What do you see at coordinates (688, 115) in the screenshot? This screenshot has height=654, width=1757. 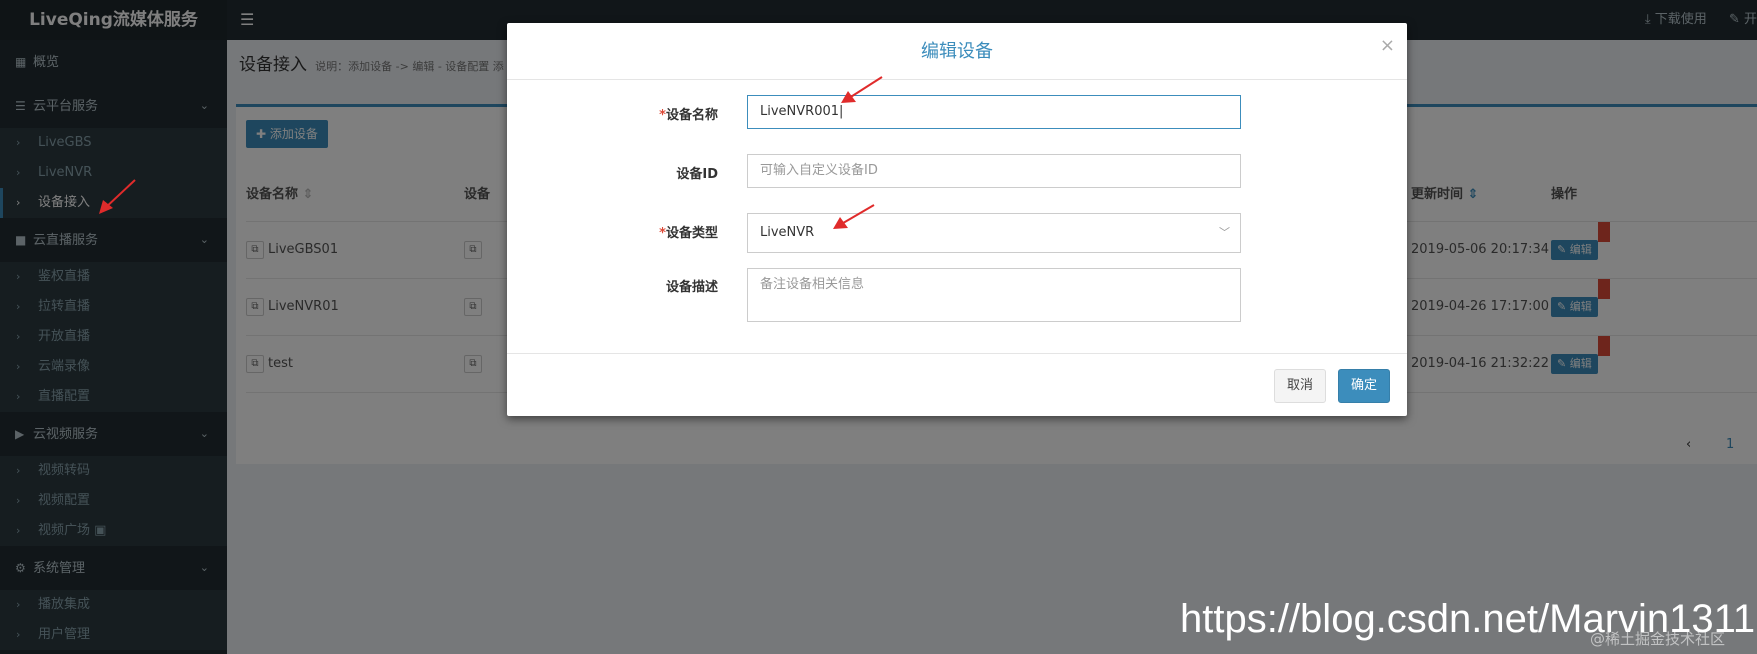 I see `device-name-label: *设备名称` at bounding box center [688, 115].